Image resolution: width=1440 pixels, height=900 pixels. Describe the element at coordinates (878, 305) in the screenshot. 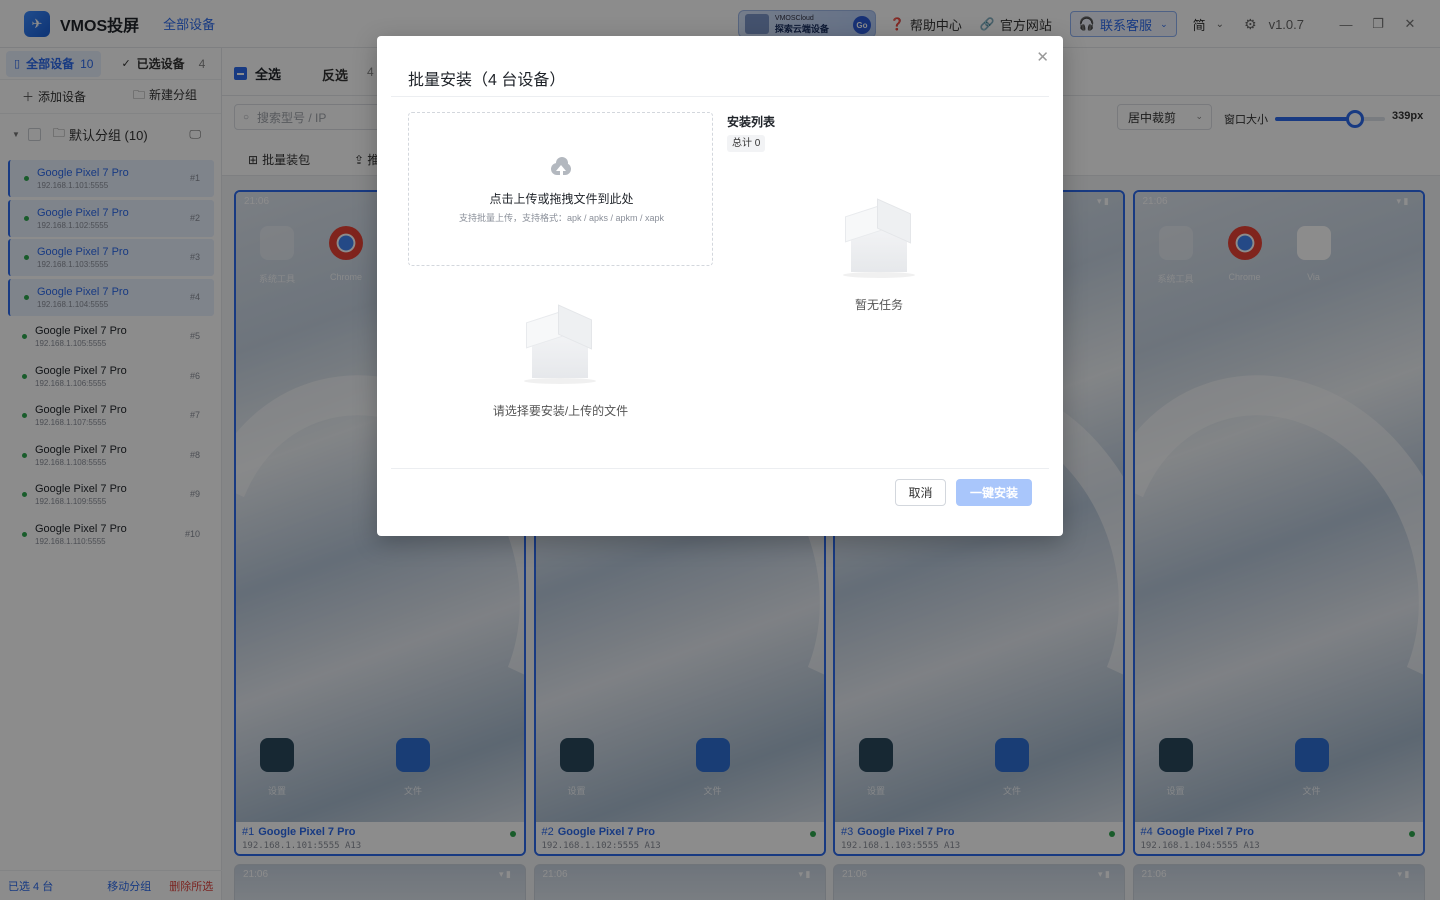

I see `empty-tasks-text: 暂无任务` at that location.